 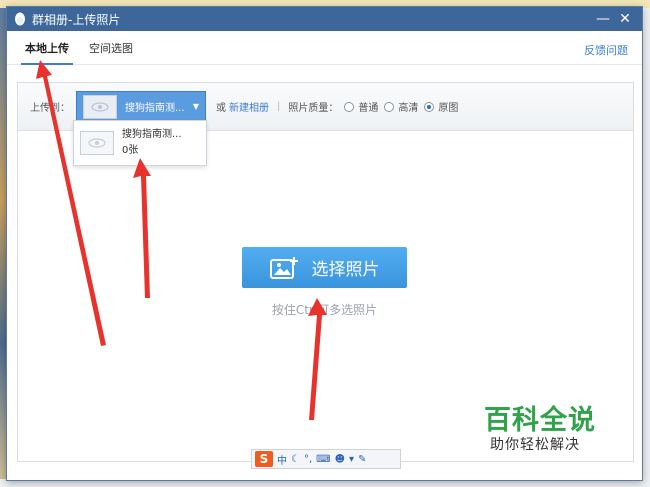 I want to click on feedback-link: 反馈问题, so click(x=606, y=50).